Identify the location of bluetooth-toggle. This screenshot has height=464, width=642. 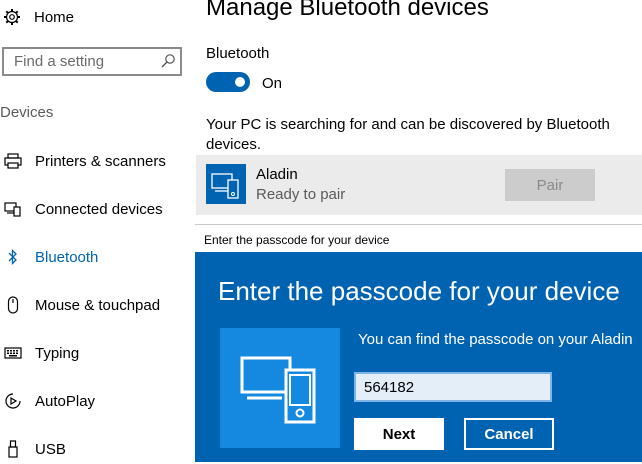
(228, 82).